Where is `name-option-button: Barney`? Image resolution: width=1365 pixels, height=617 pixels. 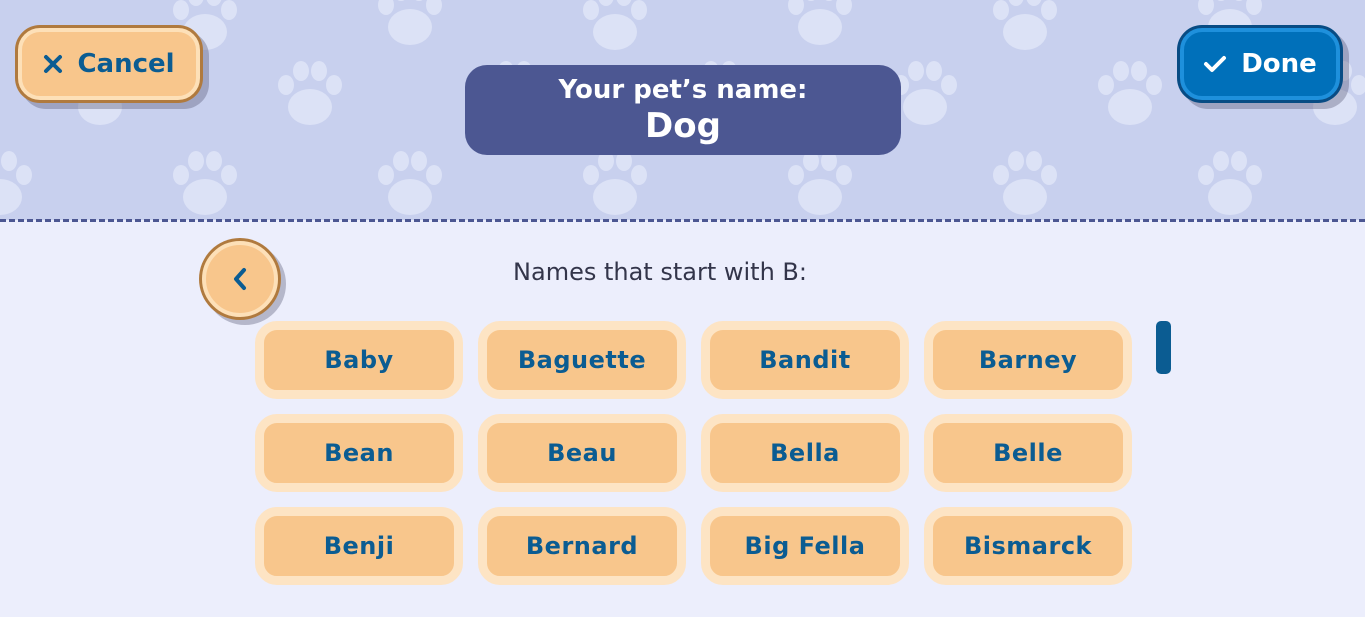 name-option-button: Barney is located at coordinates (1028, 360).